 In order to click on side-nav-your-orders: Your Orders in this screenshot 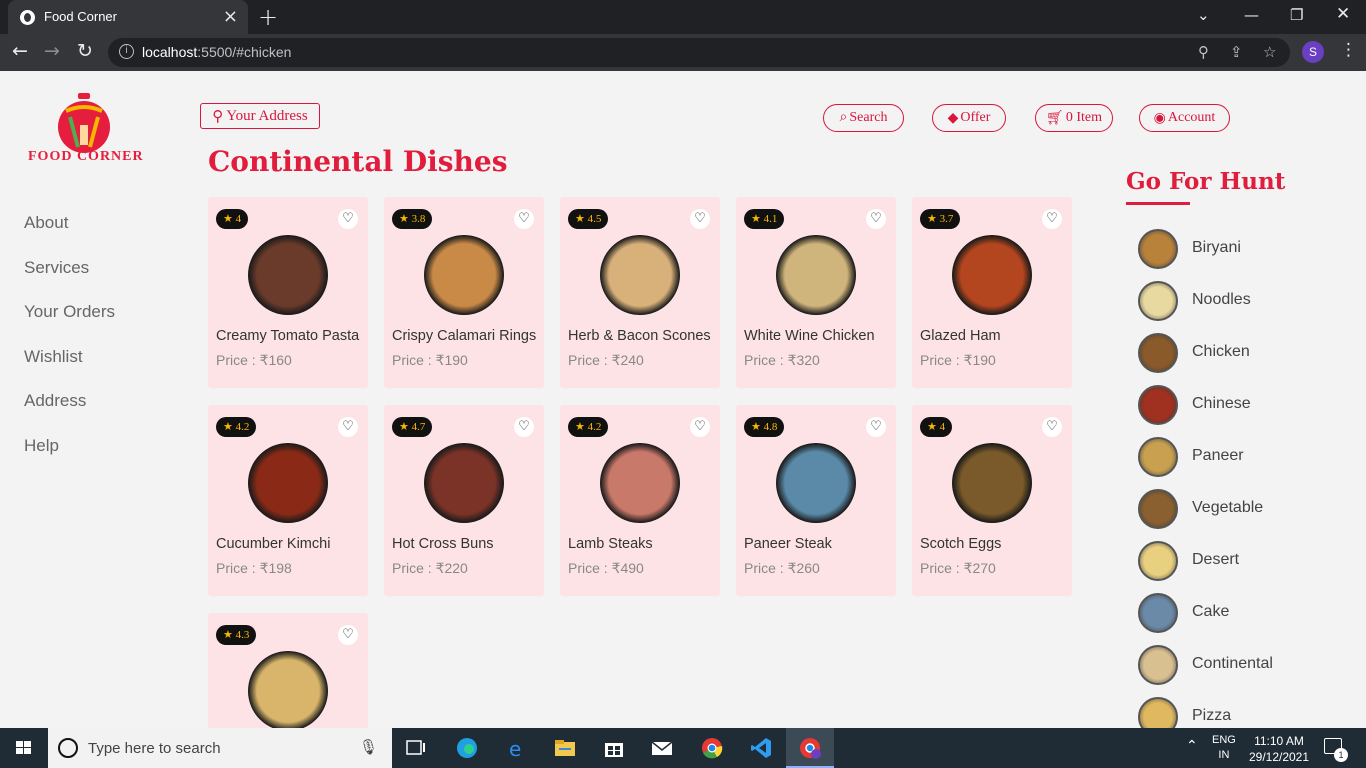, I will do `click(69, 324)`.